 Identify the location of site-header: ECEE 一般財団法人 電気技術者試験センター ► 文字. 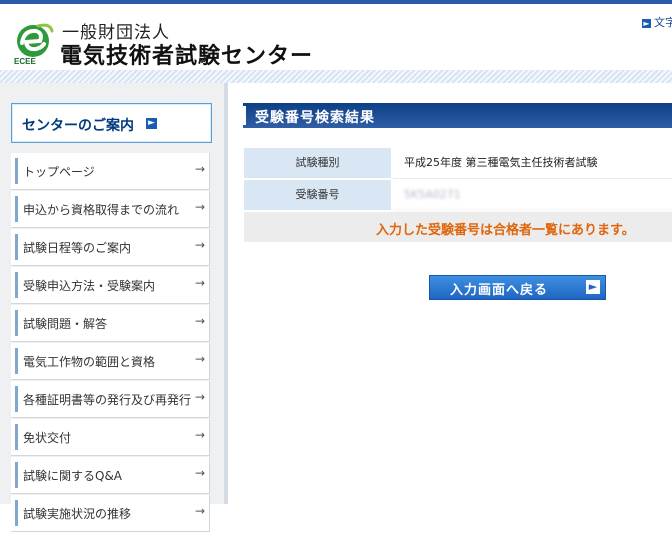
(336, 37).